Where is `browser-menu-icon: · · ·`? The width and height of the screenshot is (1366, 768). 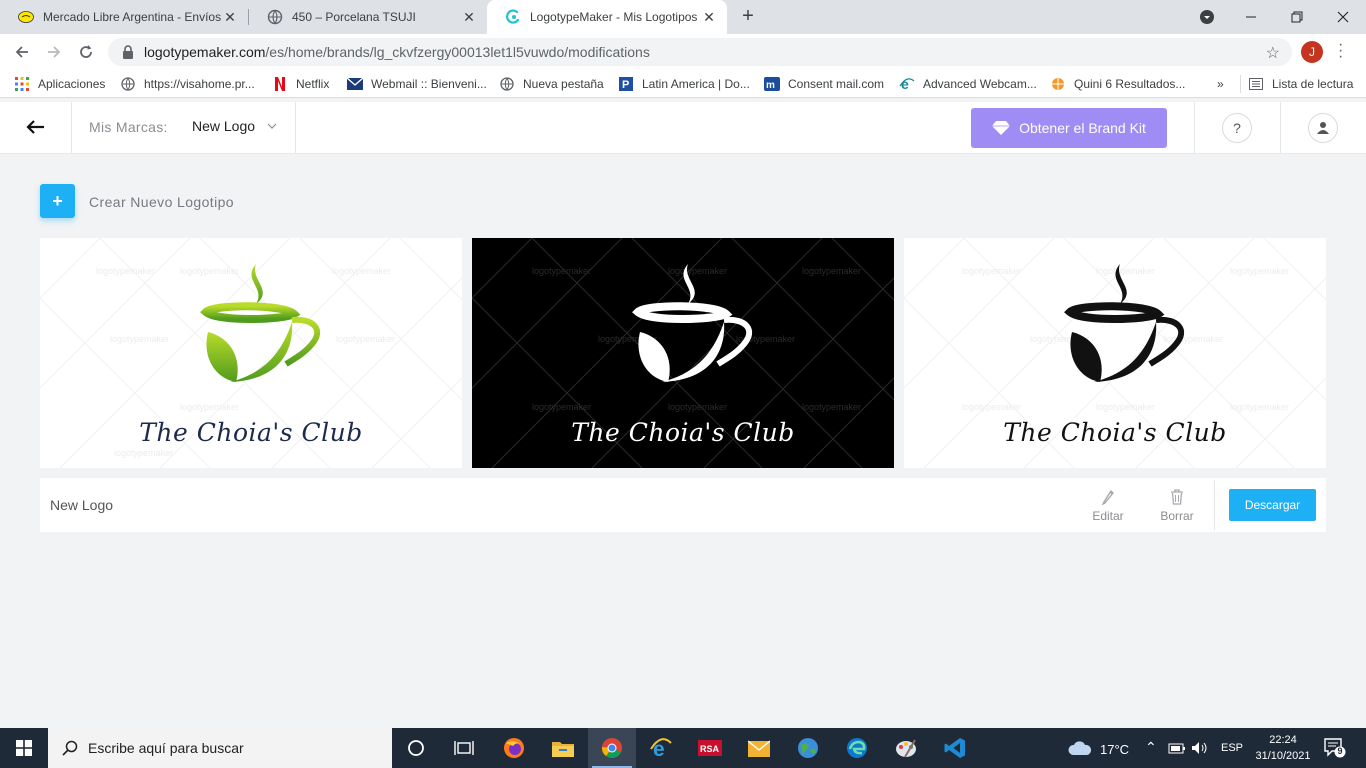 browser-menu-icon: · · · is located at coordinates (1340, 51).